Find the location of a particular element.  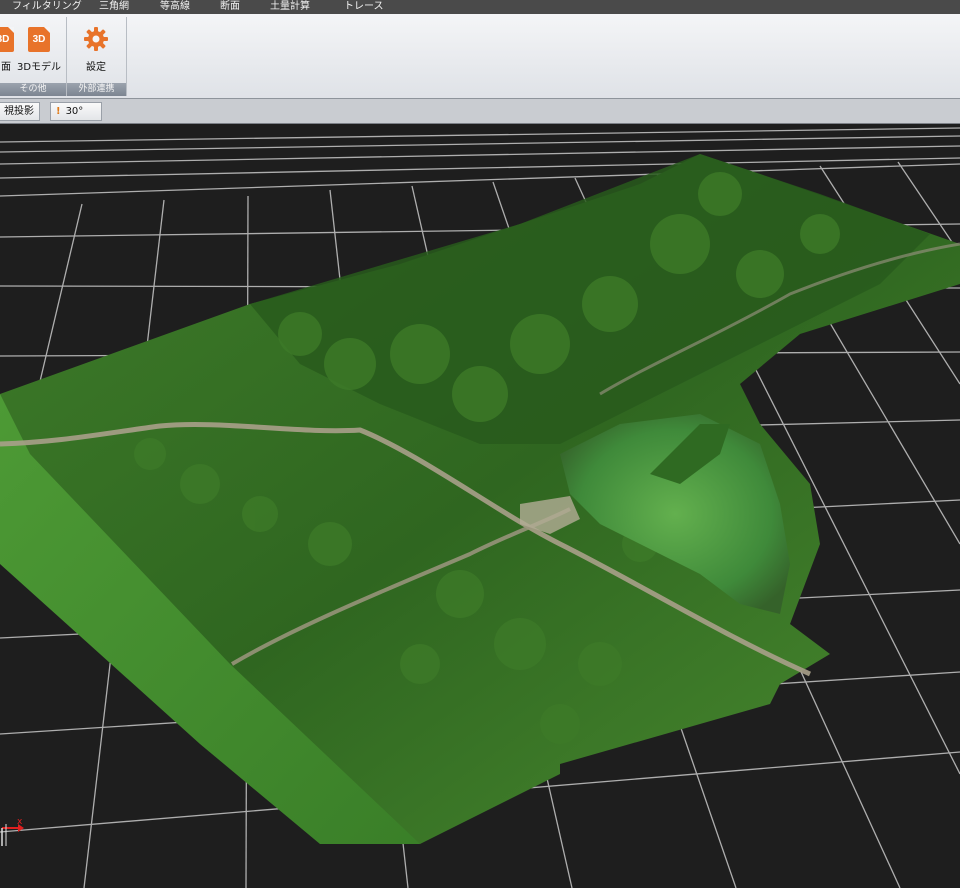

group-other: 3D 面 3D 3Dモデル その他 is located at coordinates (33, 56).